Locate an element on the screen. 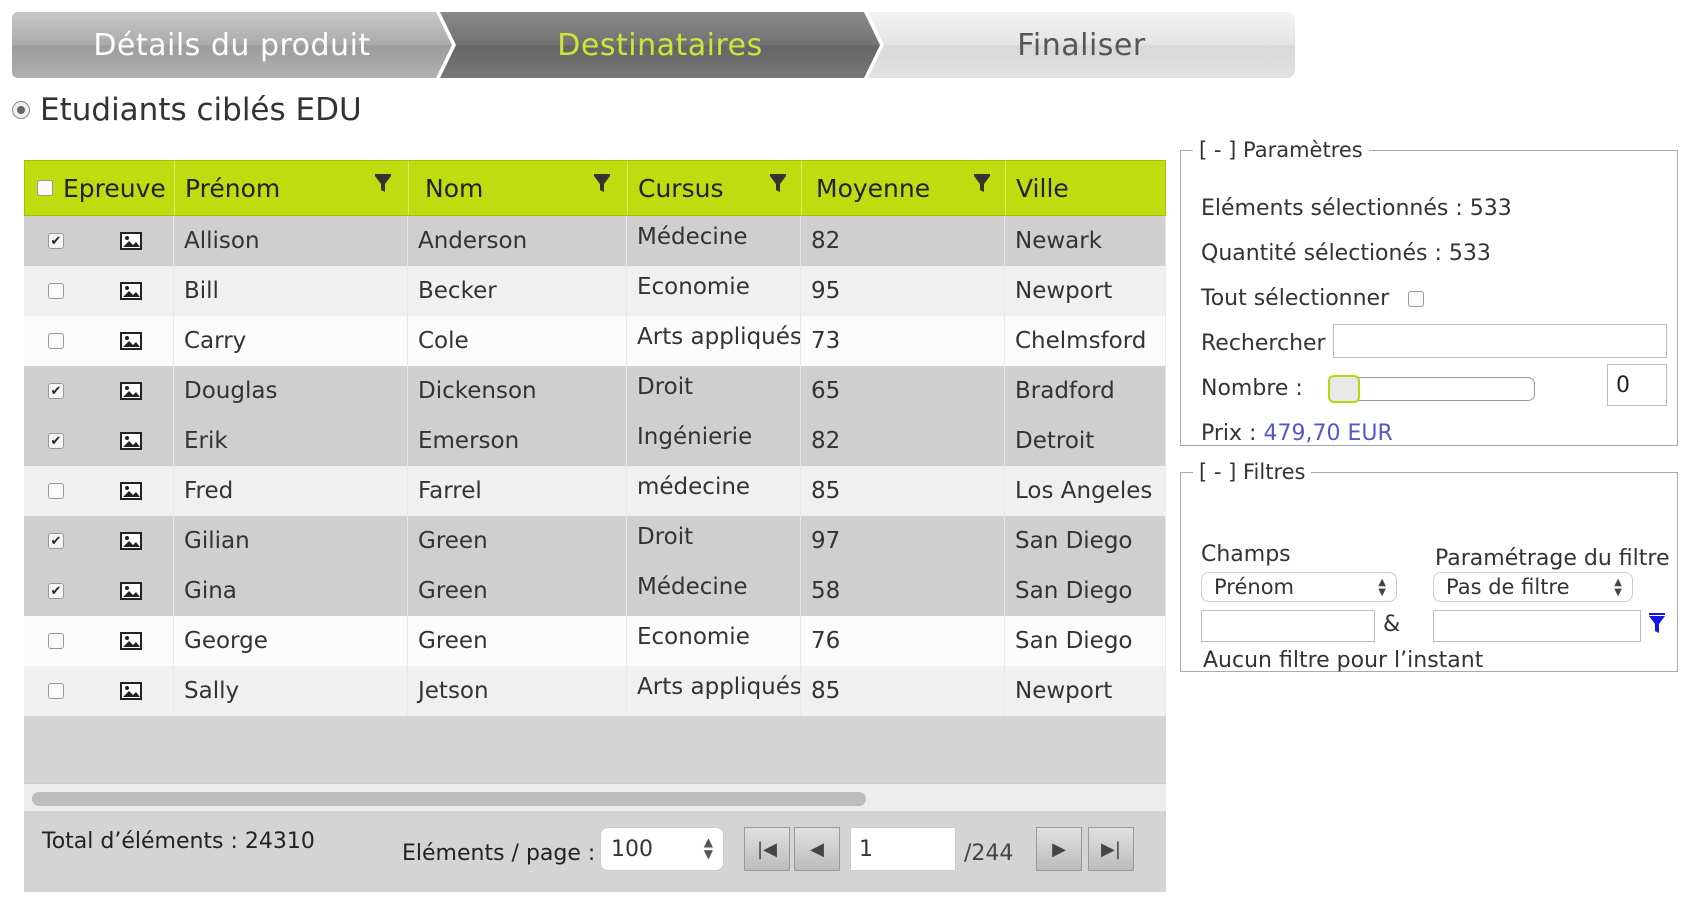 This screenshot has width=1688, height=908. cell-text: Bradford is located at coordinates (1065, 391).